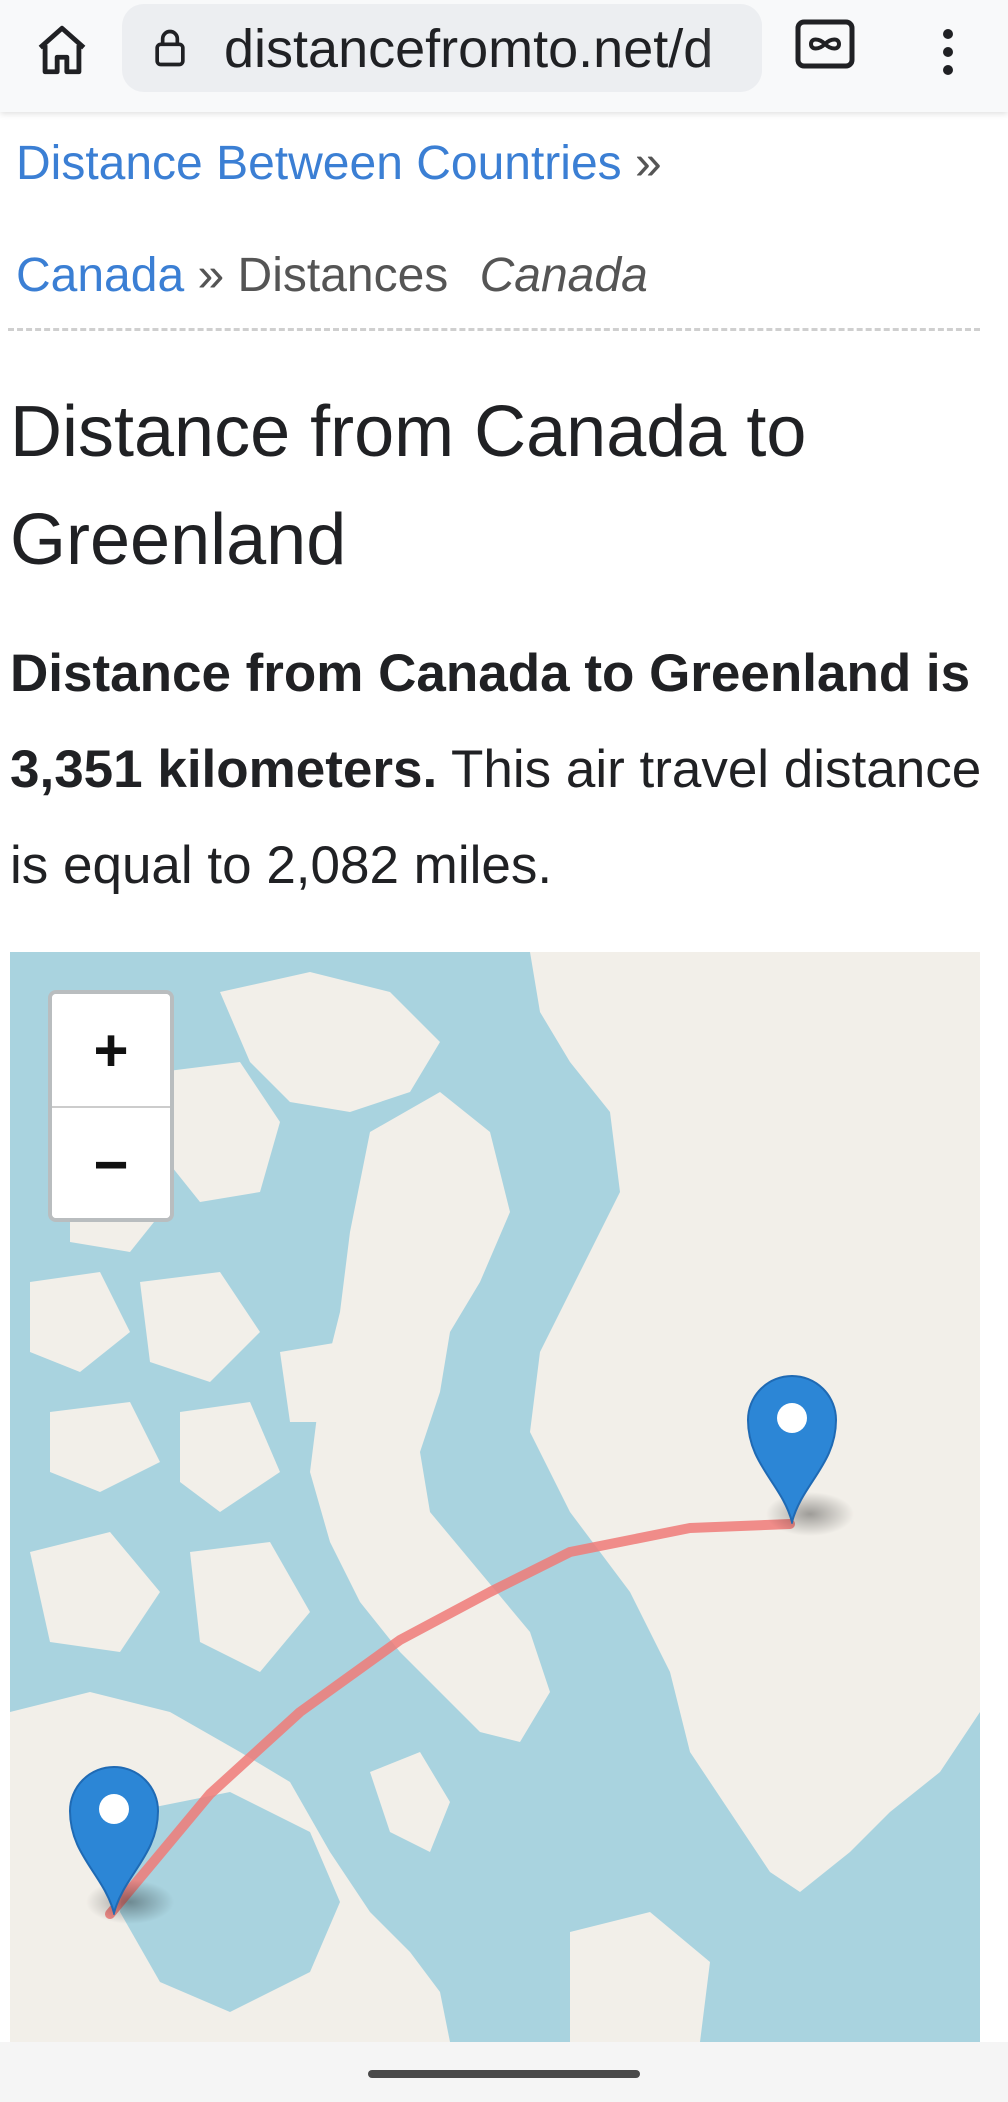 The width and height of the screenshot is (1008, 2102). What do you see at coordinates (111, 1163) in the screenshot?
I see `zoom-out-button: −` at bounding box center [111, 1163].